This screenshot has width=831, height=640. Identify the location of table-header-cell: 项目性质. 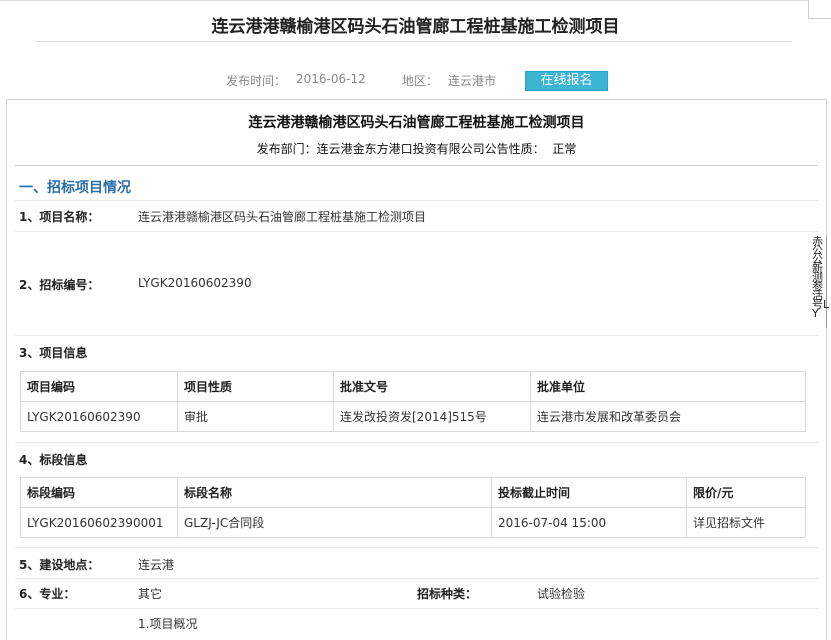
(255, 386).